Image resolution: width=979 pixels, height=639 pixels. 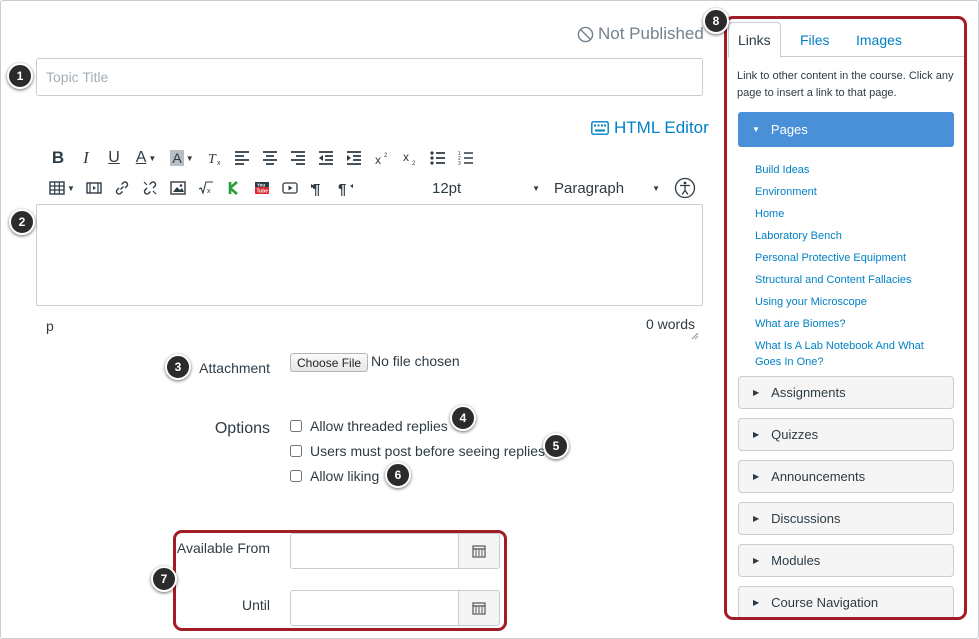 What do you see at coordinates (369, 77) in the screenshot?
I see `topic-title-input` at bounding box center [369, 77].